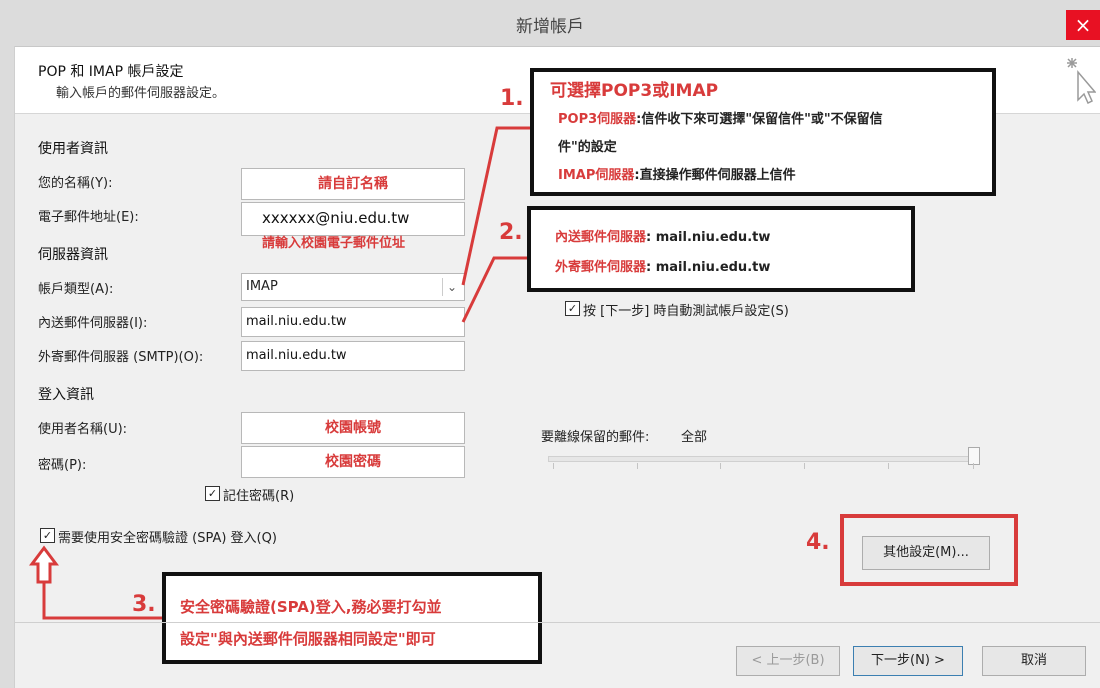 The width and height of the screenshot is (1100, 688). Describe the element at coordinates (1034, 661) in the screenshot. I see `cancel-button: 取消` at that location.